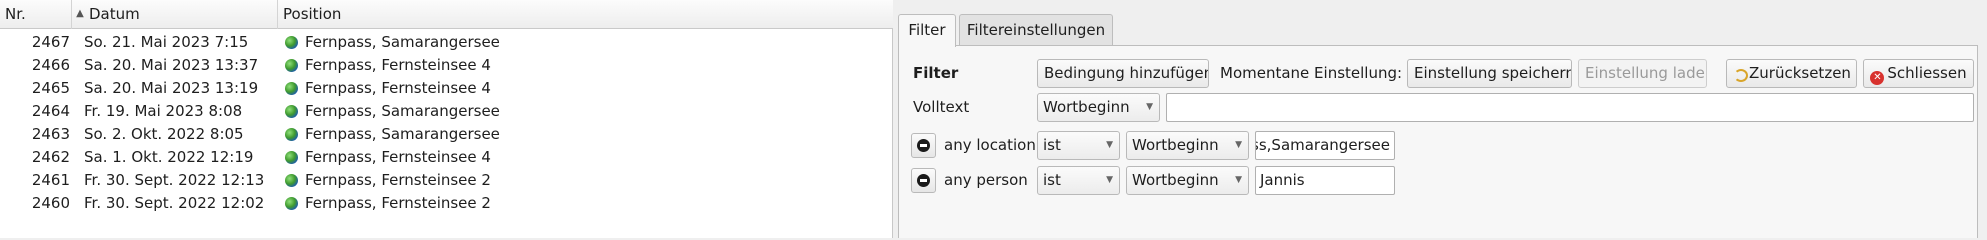 Image resolution: width=1987 pixels, height=240 pixels. What do you see at coordinates (80, 13) in the screenshot?
I see `sort-ascending-icon: ▲` at bounding box center [80, 13].